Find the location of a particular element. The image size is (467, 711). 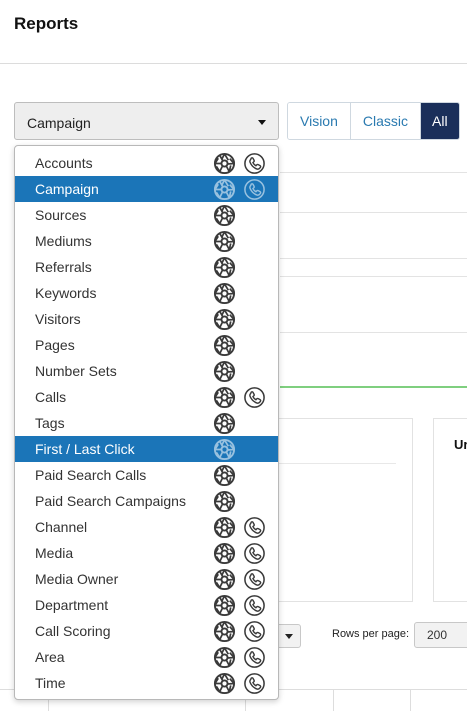

dropdown-option: Paid Search Calls is located at coordinates (146, 475).